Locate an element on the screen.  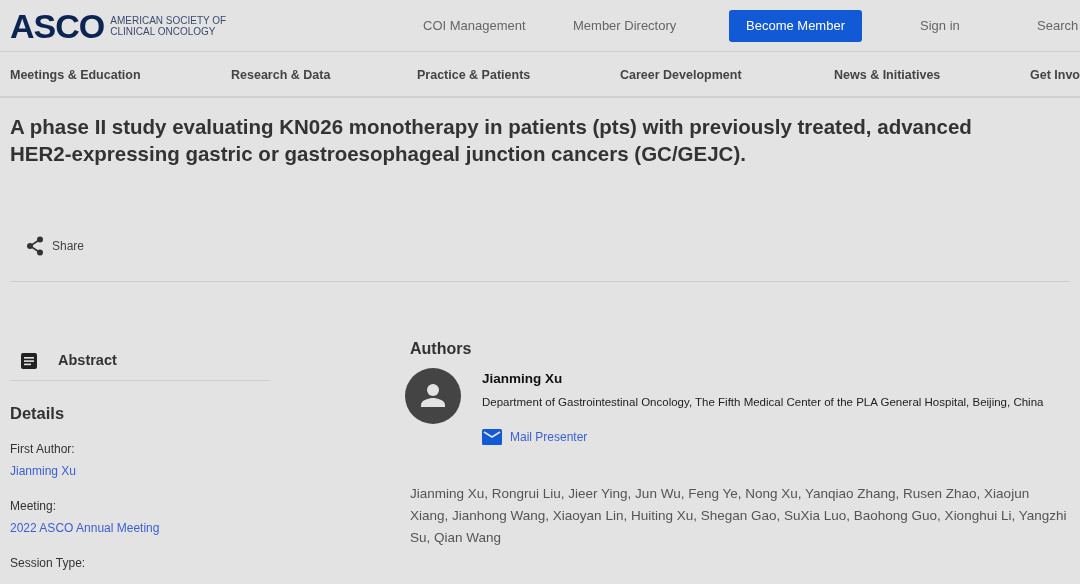
nav-link: Get Invo is located at coordinates (1055, 75).